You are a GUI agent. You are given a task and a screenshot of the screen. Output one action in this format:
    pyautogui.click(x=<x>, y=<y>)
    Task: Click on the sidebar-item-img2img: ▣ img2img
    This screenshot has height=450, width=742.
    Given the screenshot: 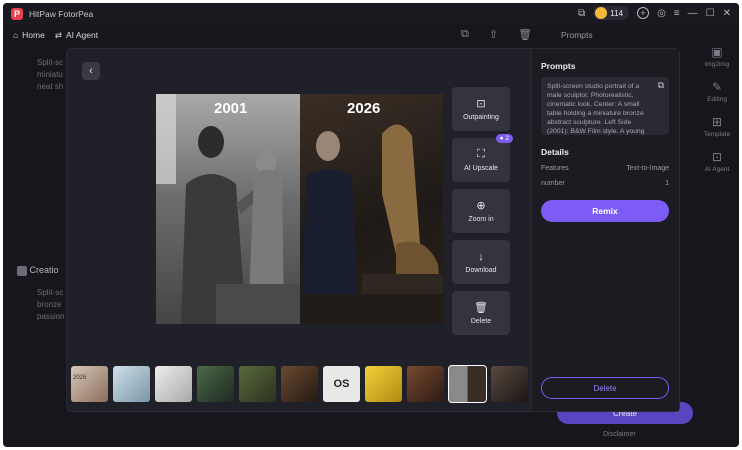 What is the action you would take?
    pyautogui.click(x=717, y=56)
    